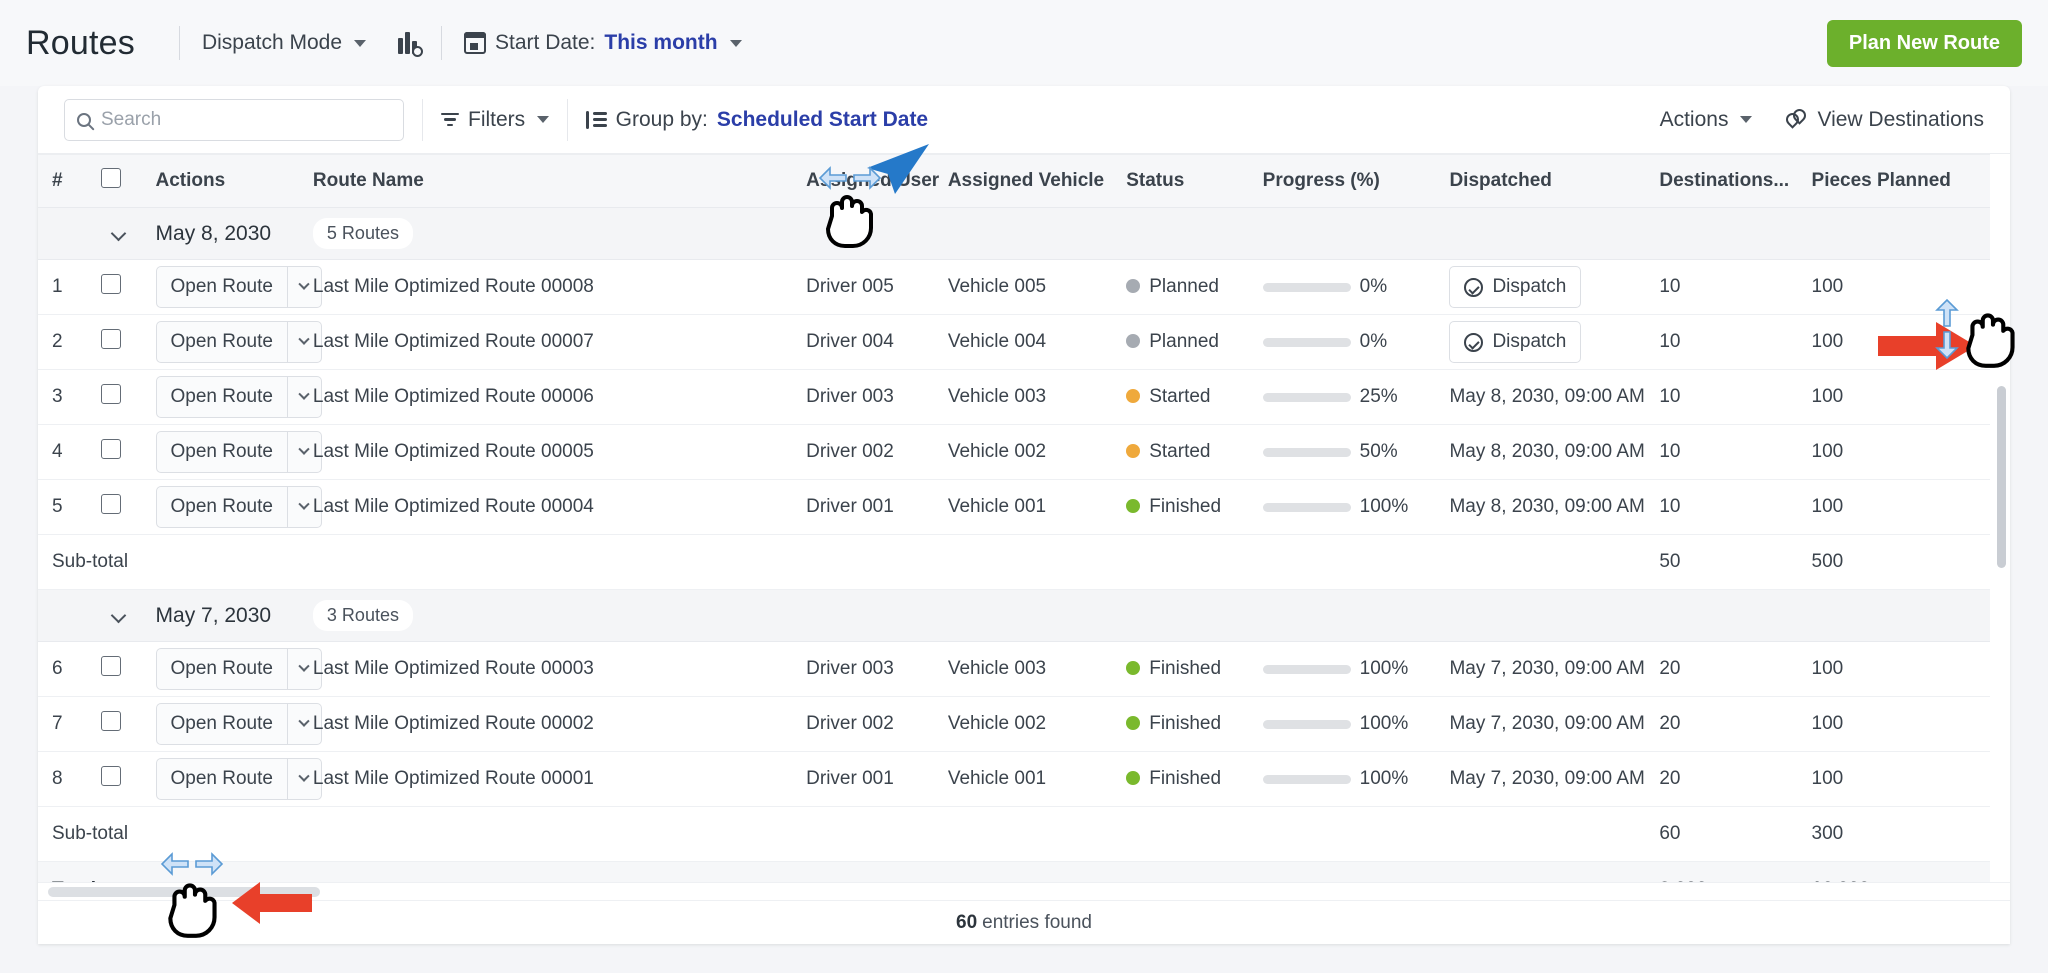 The image size is (2048, 973). I want to click on route-name: Last Mile Optimized Route 00007, so click(559, 342).